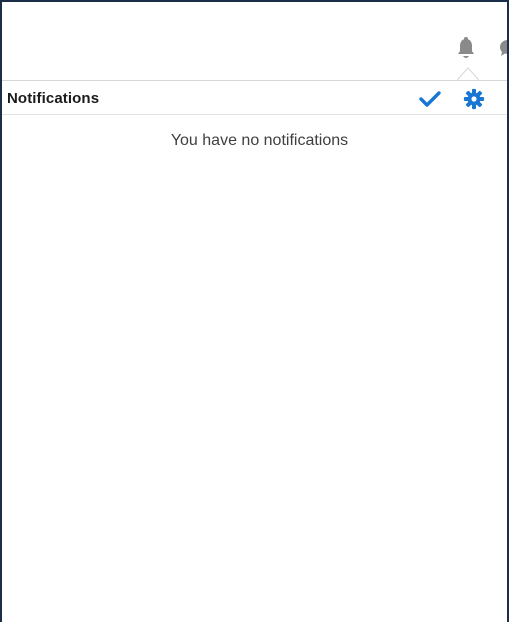 The image size is (509, 624). What do you see at coordinates (254, 98) in the screenshot?
I see `panel-header: Notifications` at bounding box center [254, 98].